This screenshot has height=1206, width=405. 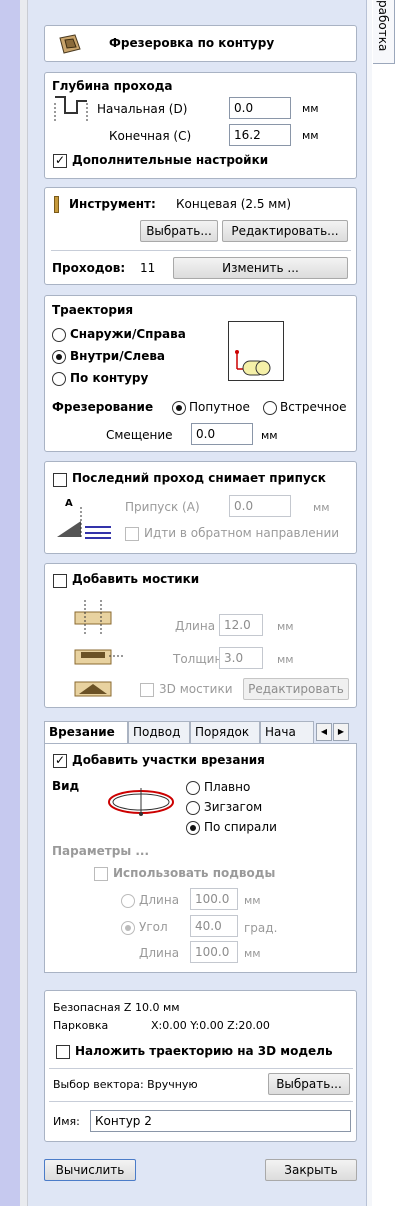 I want to click on bridge-thickness-input: 3.0, so click(x=241, y=658).